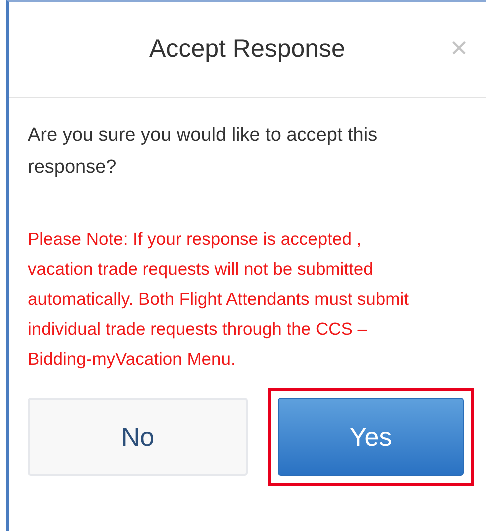 This screenshot has height=531, width=486. Describe the element at coordinates (248, 49) in the screenshot. I see `dialog-title: Accept Response` at that location.